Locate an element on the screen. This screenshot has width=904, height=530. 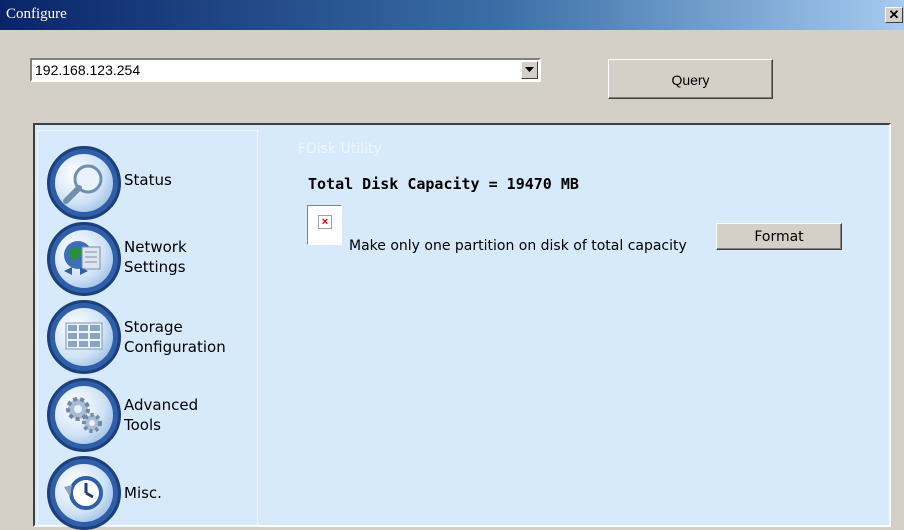
sidebar-item-advanced-tools is located at coordinates (84, 415).